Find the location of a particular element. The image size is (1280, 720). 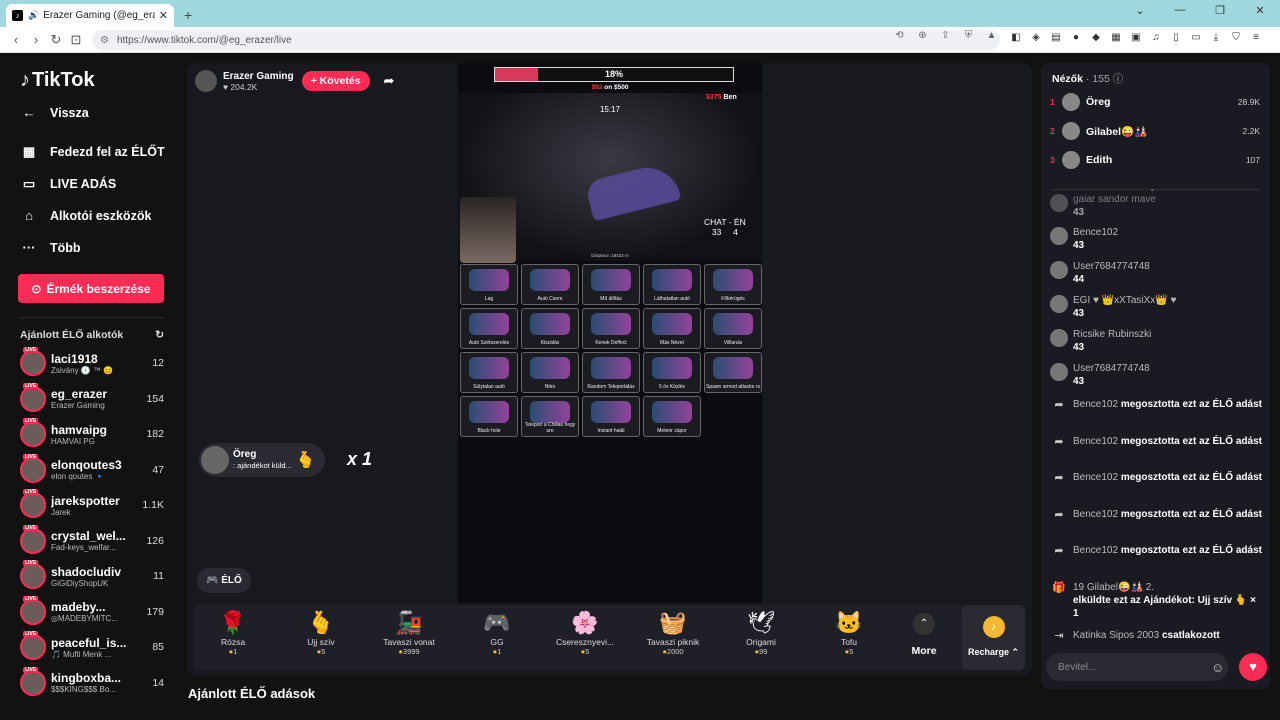

more-gifts-button: ⌃ More is located at coordinates (924, 635).